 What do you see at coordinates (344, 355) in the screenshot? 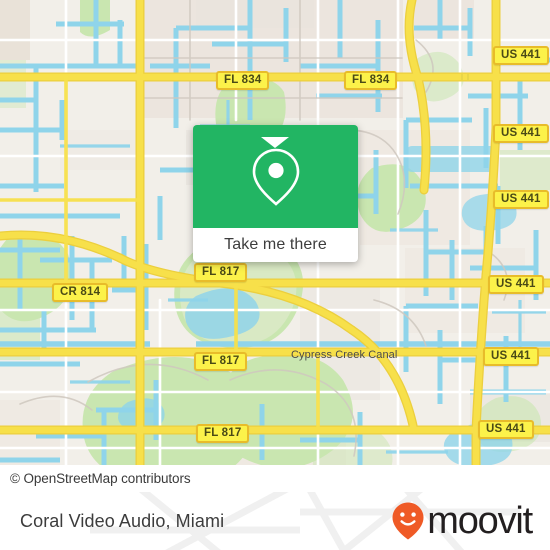
I see `label-cypress-creek-canal: Cypress Creek Canal` at bounding box center [344, 355].